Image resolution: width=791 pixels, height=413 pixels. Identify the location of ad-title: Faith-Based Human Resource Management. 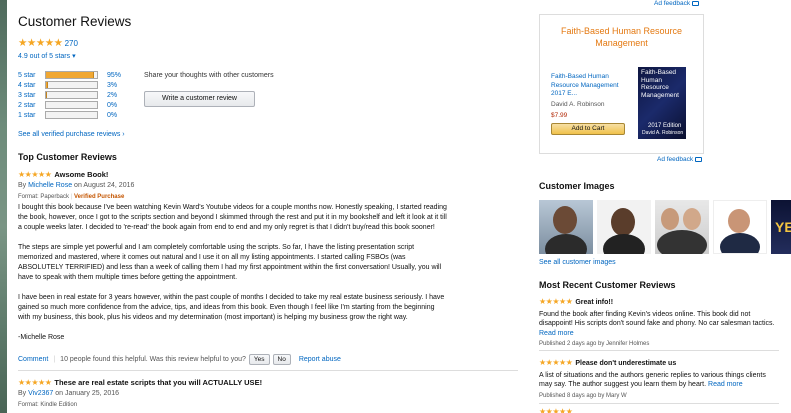
(621, 37).